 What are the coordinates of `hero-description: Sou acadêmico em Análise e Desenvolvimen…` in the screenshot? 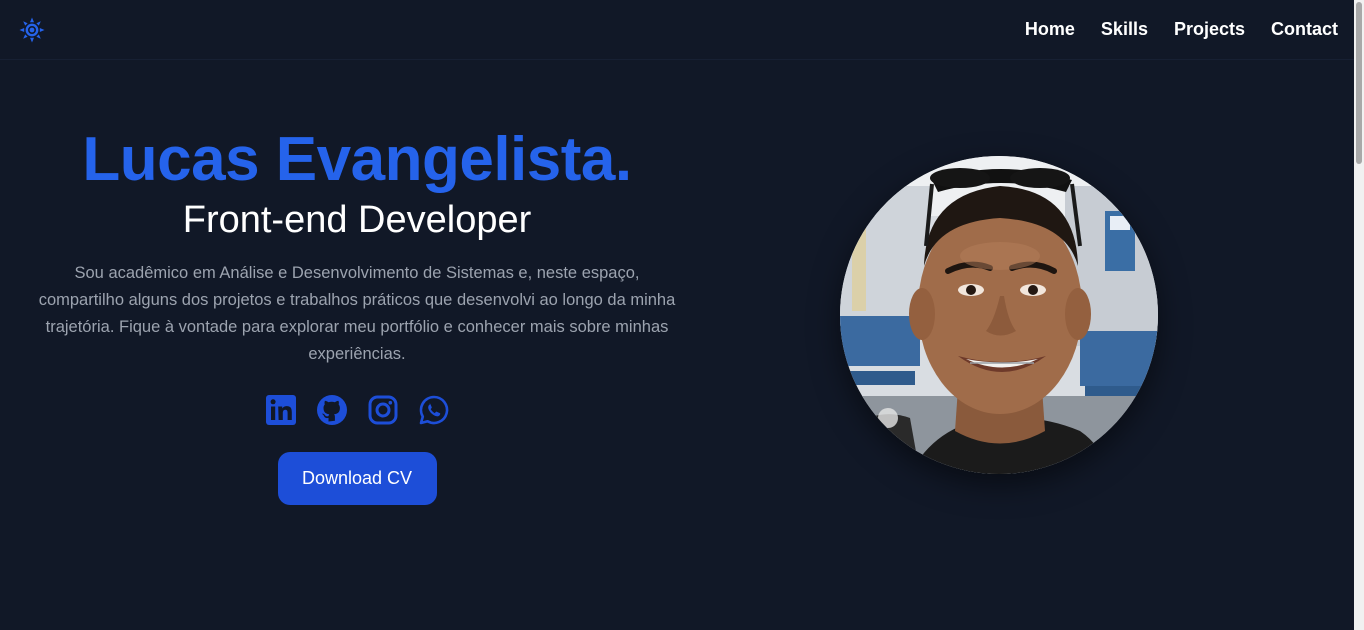 It's located at (357, 313).